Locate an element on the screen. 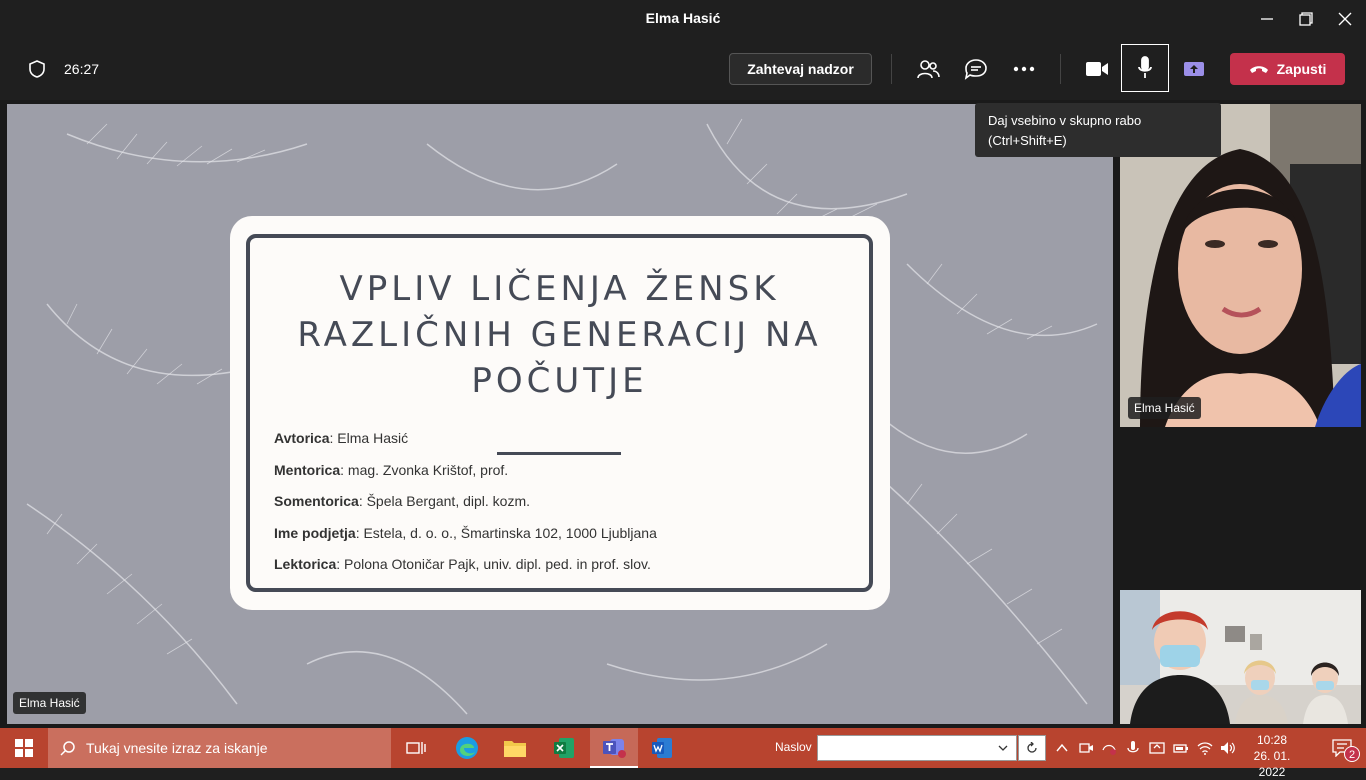 This screenshot has width=1366, height=780. clock-date: 26. 01. 2022 is located at coordinates (1272, 764).